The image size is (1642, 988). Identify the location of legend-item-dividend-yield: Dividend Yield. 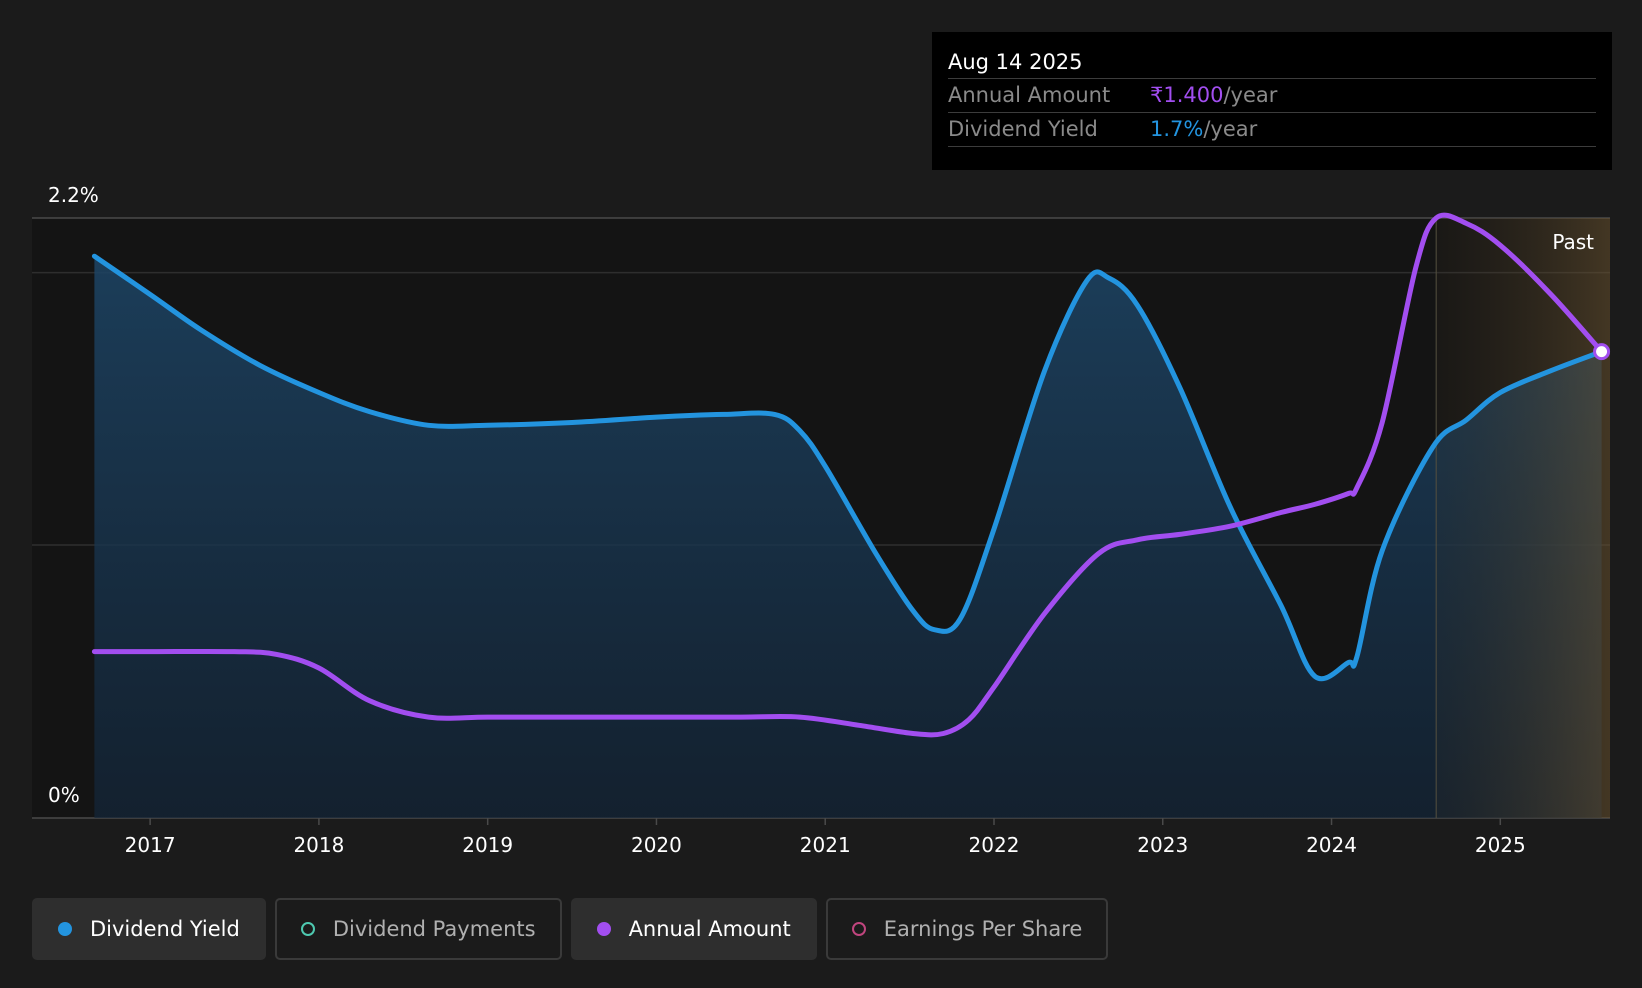
(149, 929).